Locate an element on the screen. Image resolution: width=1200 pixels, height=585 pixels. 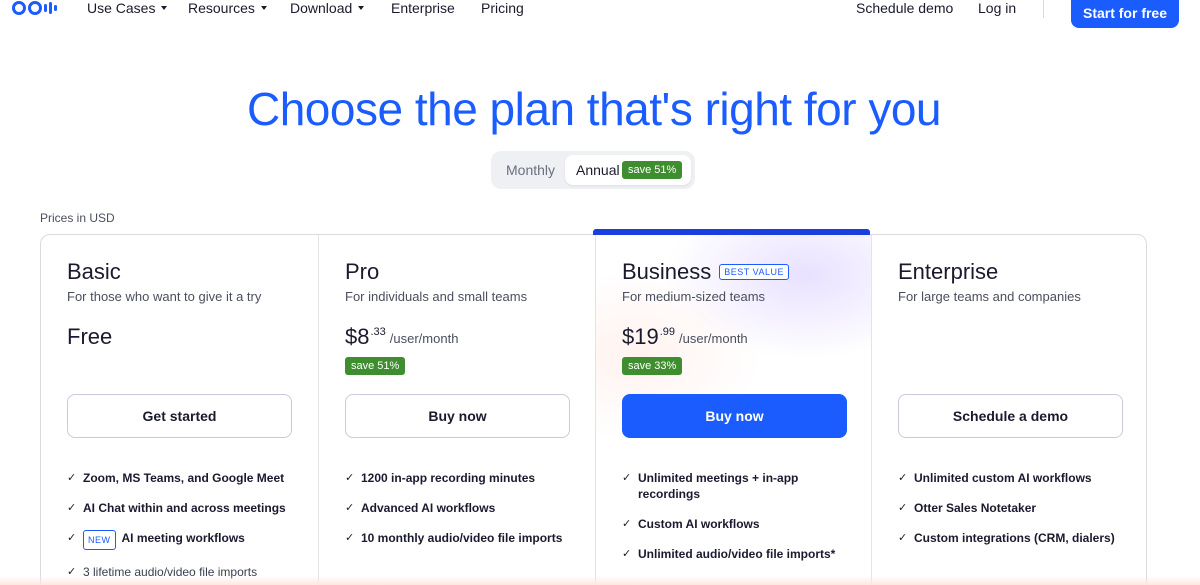
annual-save-badge: save 51% is located at coordinates (652, 170).